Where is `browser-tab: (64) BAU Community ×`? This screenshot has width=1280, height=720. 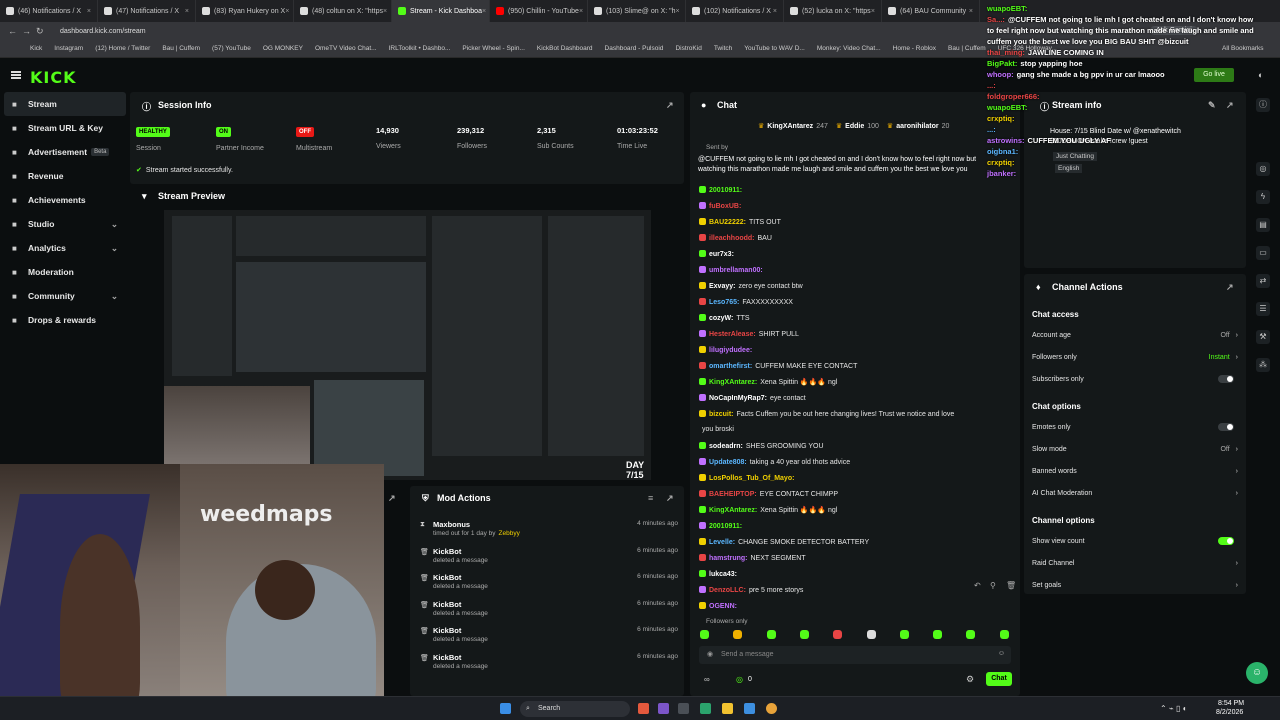 browser-tab: (64) BAU Community × is located at coordinates (931, 11).